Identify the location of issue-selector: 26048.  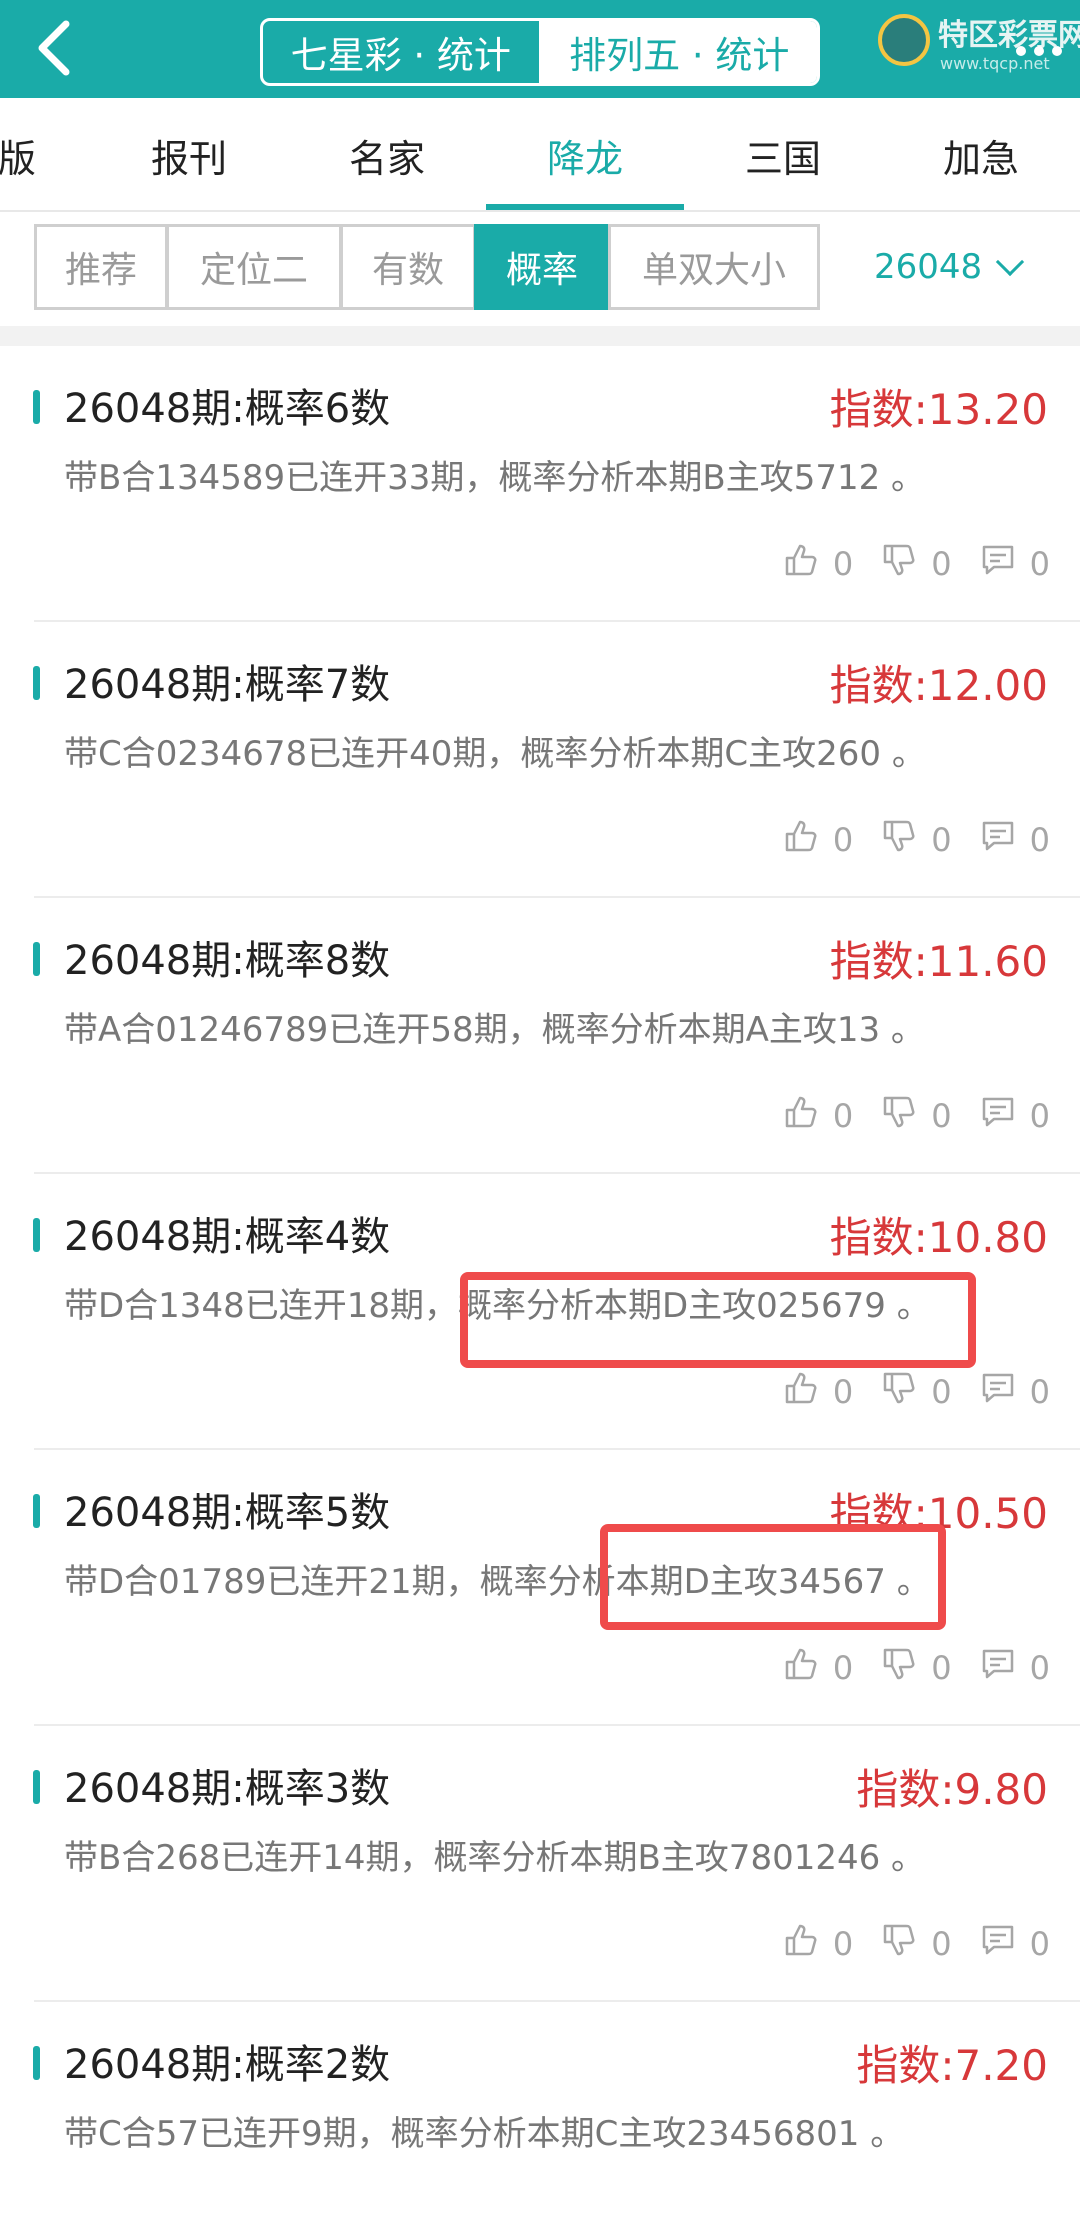
(949, 267).